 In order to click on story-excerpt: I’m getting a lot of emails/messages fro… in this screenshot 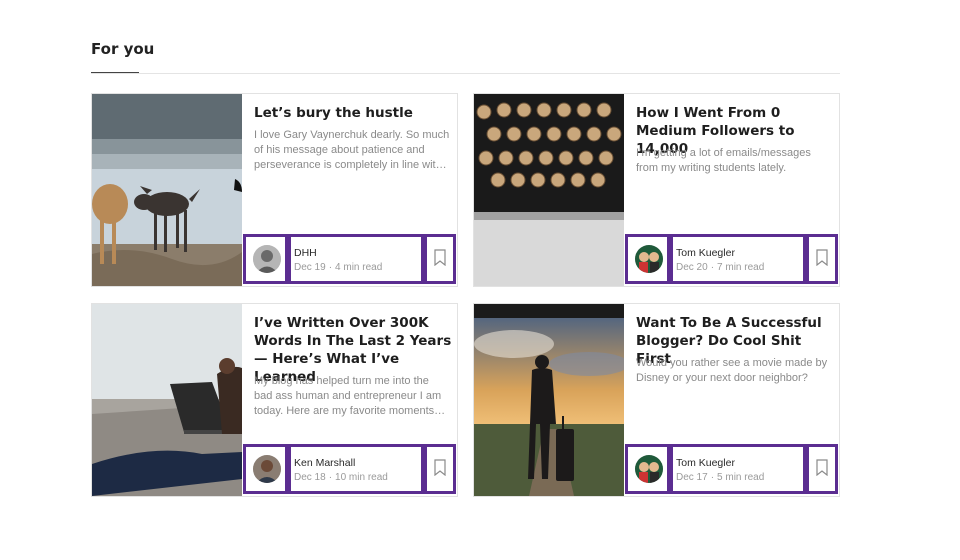, I will do `click(723, 160)`.